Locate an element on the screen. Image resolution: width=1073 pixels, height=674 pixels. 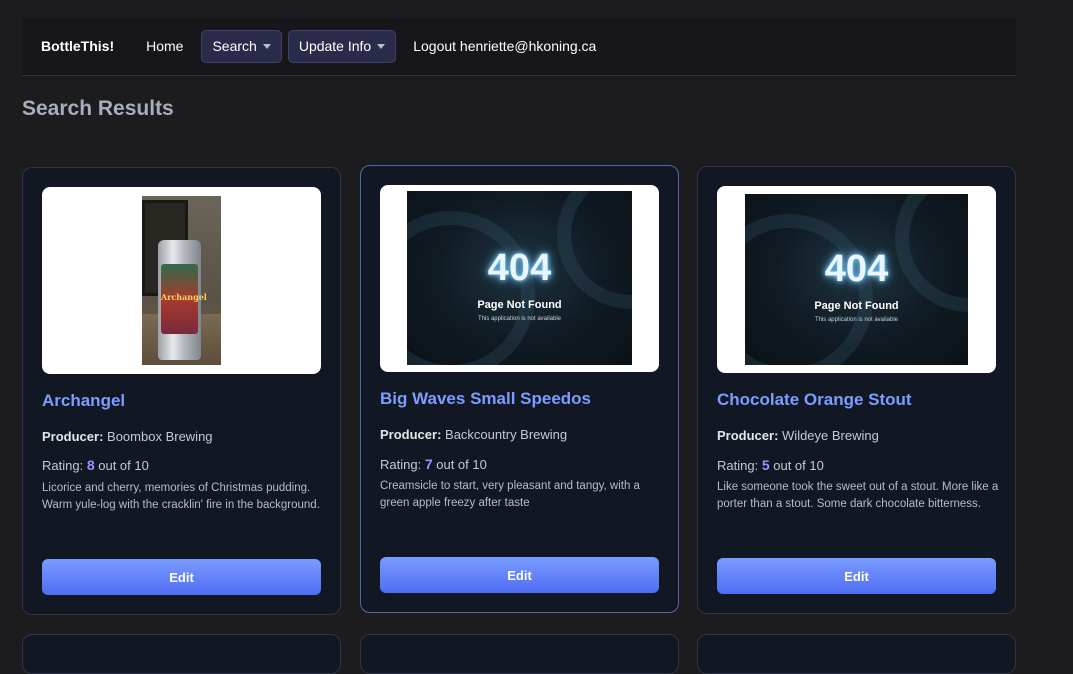
update-info-dropdown: Update Info is located at coordinates (342, 46).